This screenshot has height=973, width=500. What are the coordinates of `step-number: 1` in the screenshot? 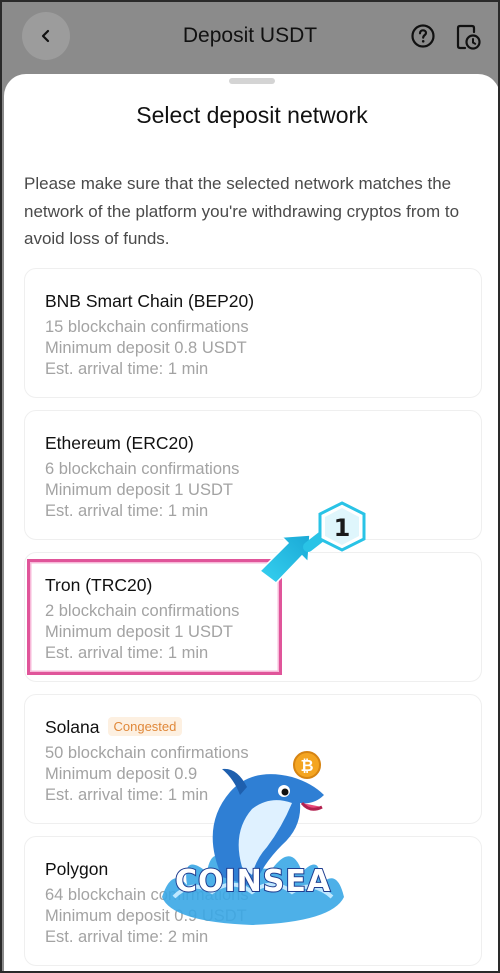 It's located at (342, 528).